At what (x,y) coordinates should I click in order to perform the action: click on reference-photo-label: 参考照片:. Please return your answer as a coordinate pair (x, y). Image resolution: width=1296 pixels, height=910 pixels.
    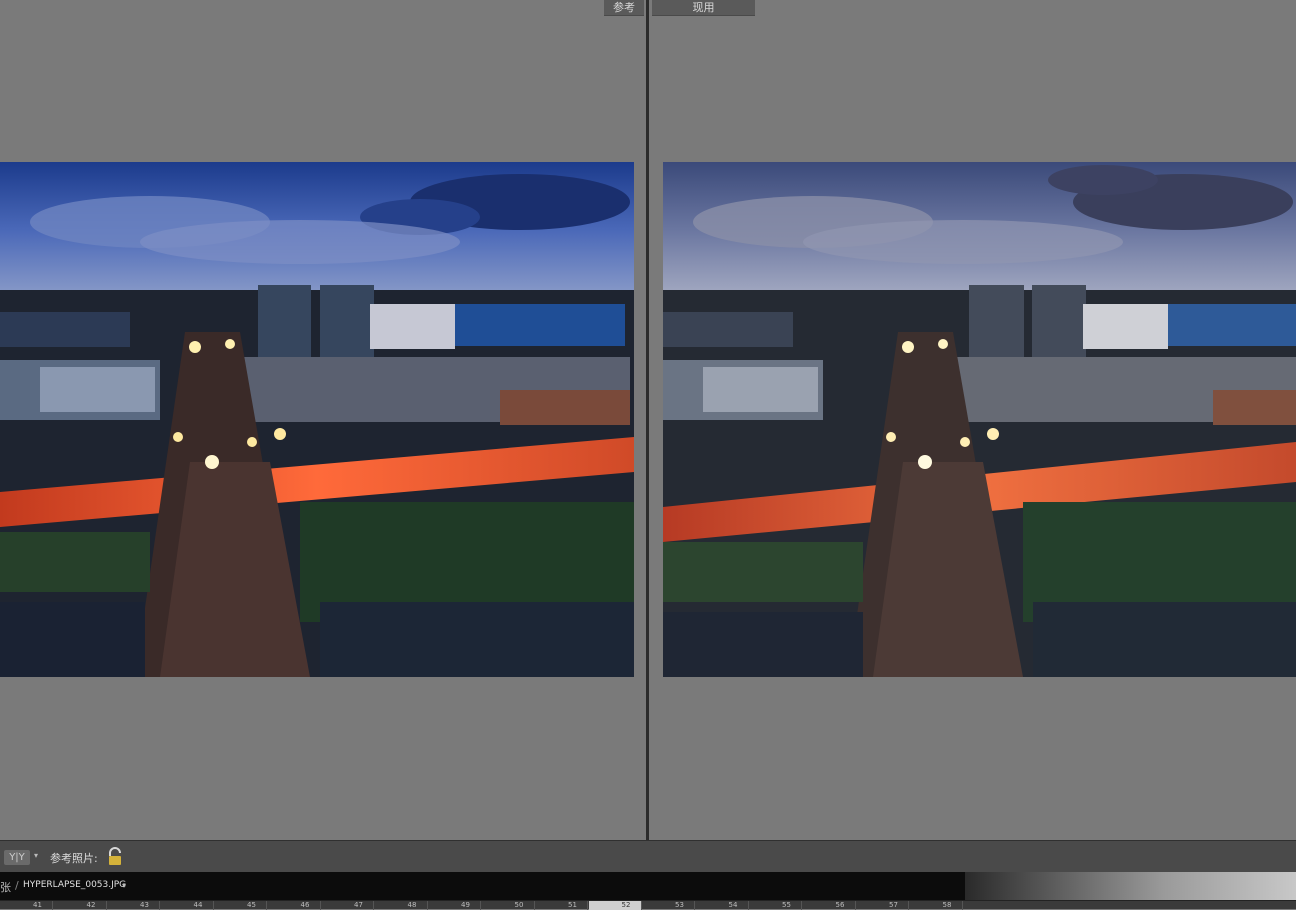
    Looking at the image, I should click on (74, 858).